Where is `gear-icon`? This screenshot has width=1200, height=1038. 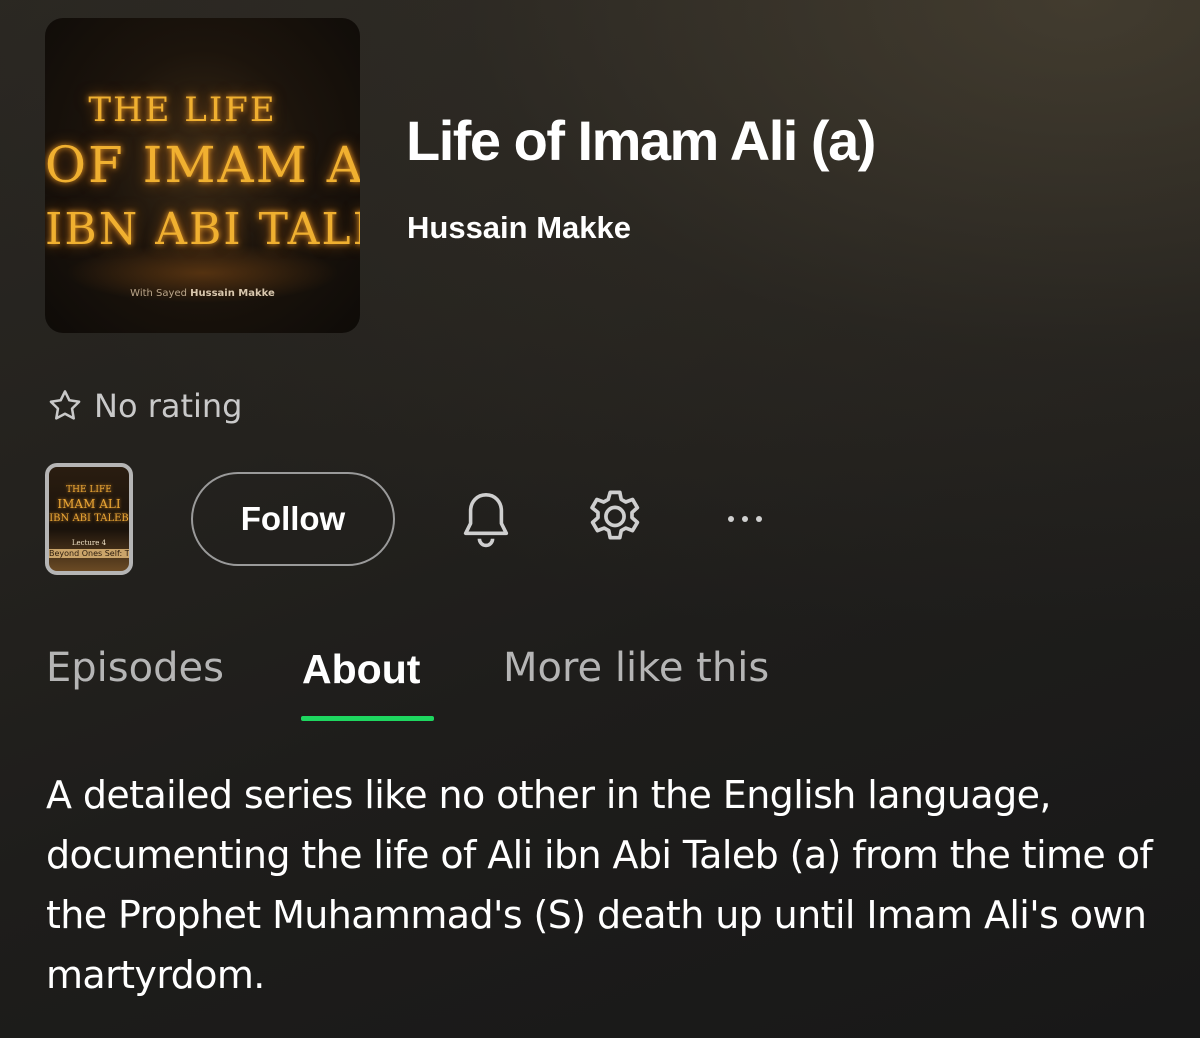 gear-icon is located at coordinates (615, 515).